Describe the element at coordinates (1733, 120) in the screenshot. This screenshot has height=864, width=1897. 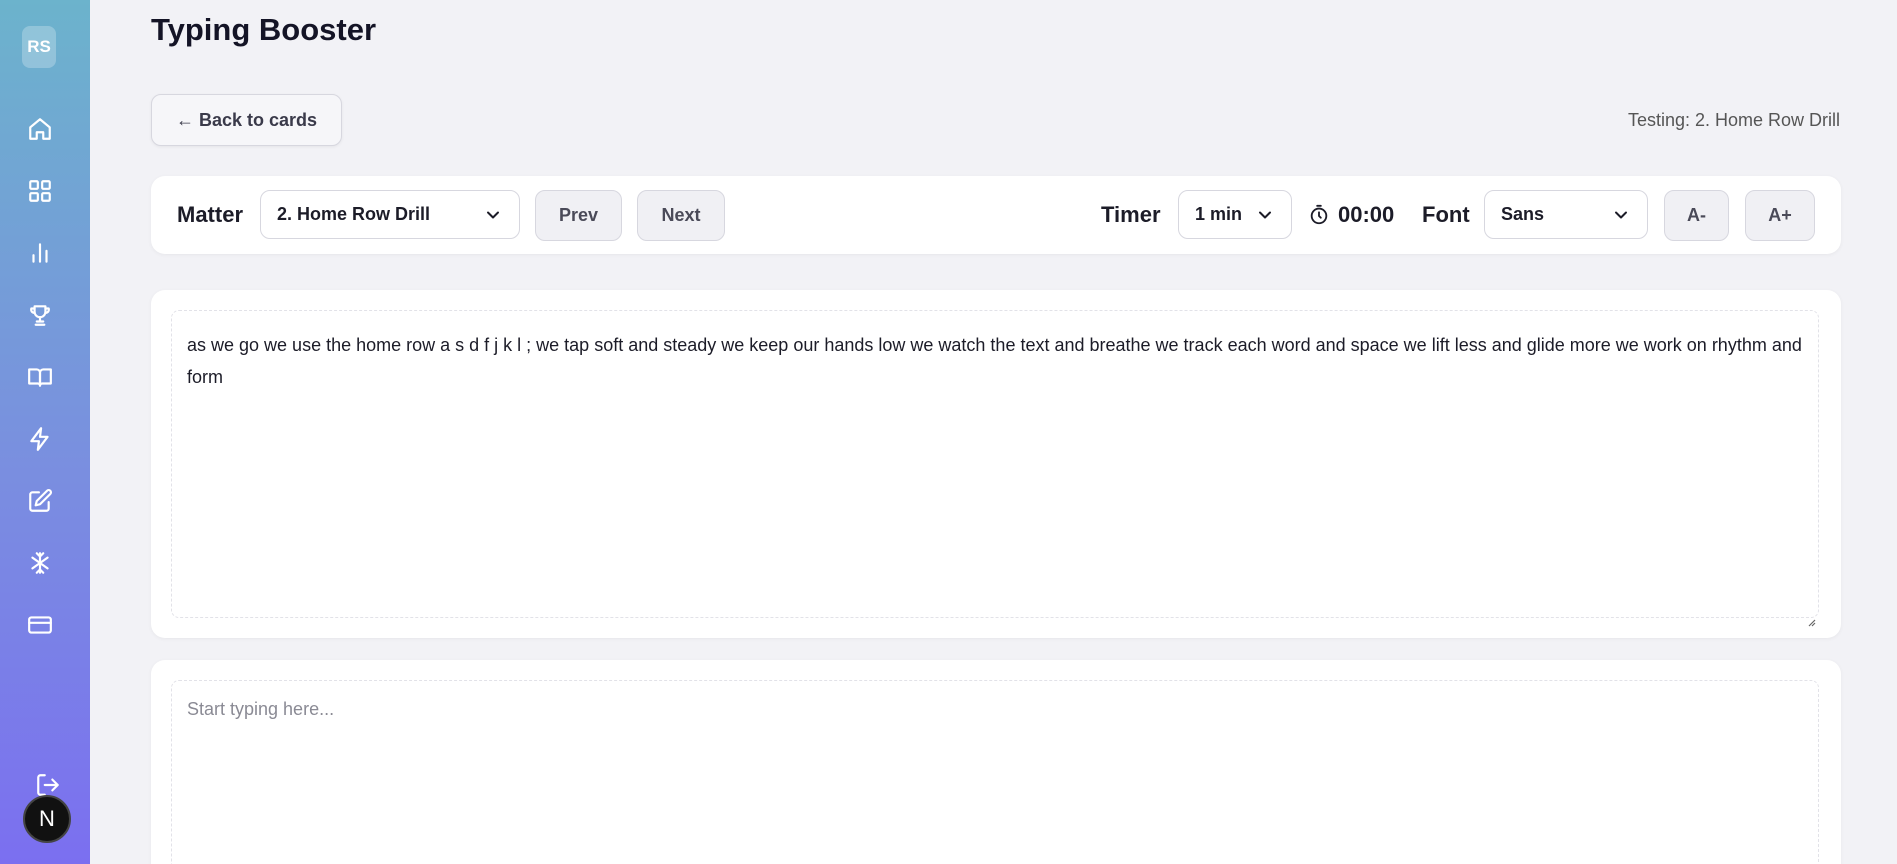
I see `testing-label: Testing: 2. Home Row Drill` at that location.